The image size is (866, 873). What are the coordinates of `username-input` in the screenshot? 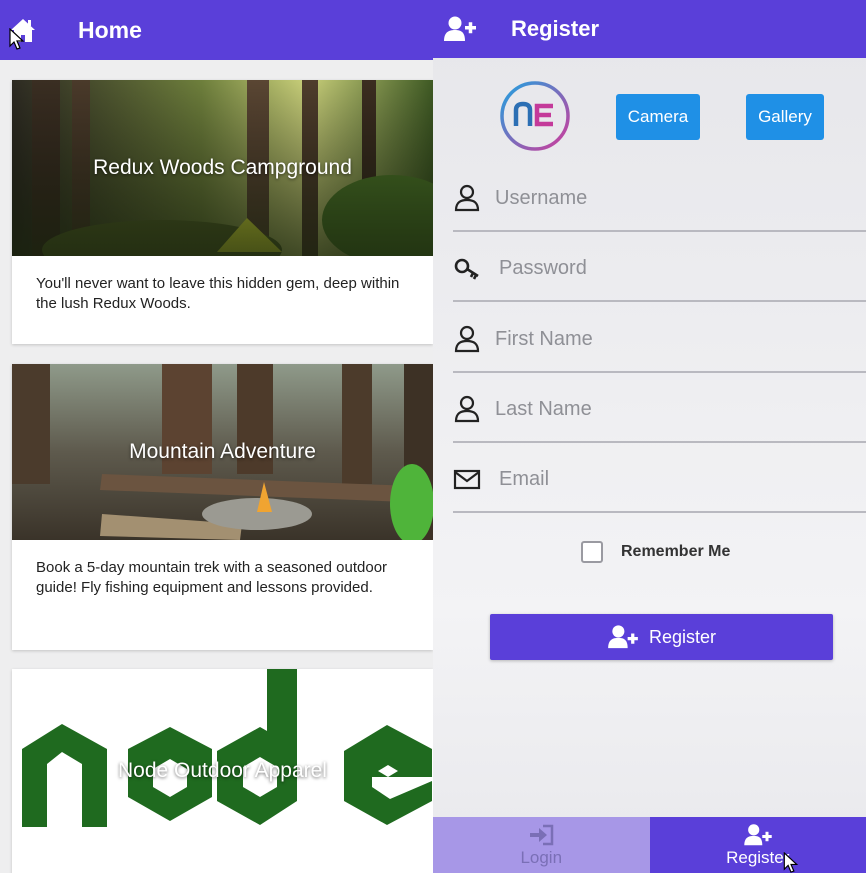 It's located at (670, 198).